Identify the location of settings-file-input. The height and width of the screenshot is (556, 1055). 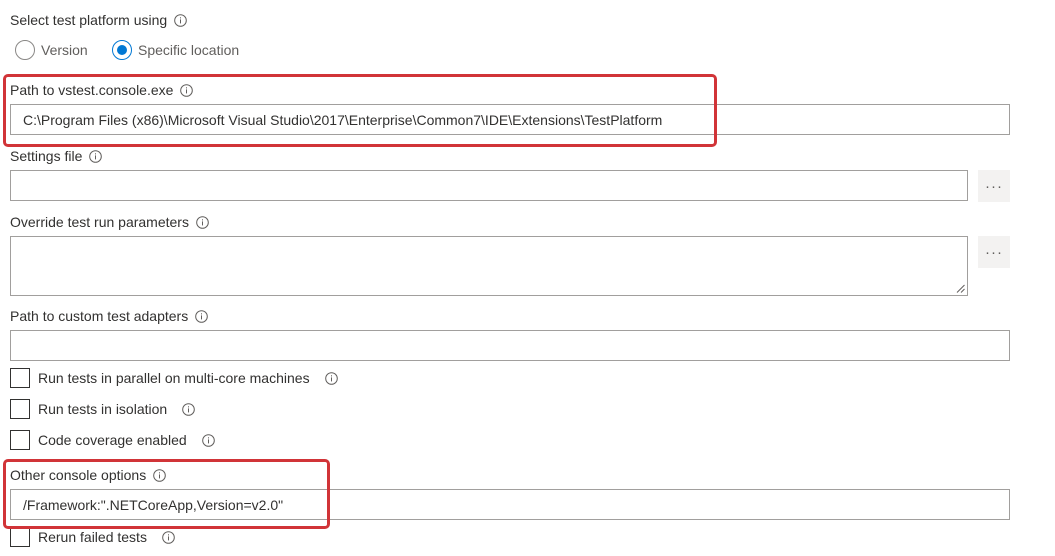
(489, 185).